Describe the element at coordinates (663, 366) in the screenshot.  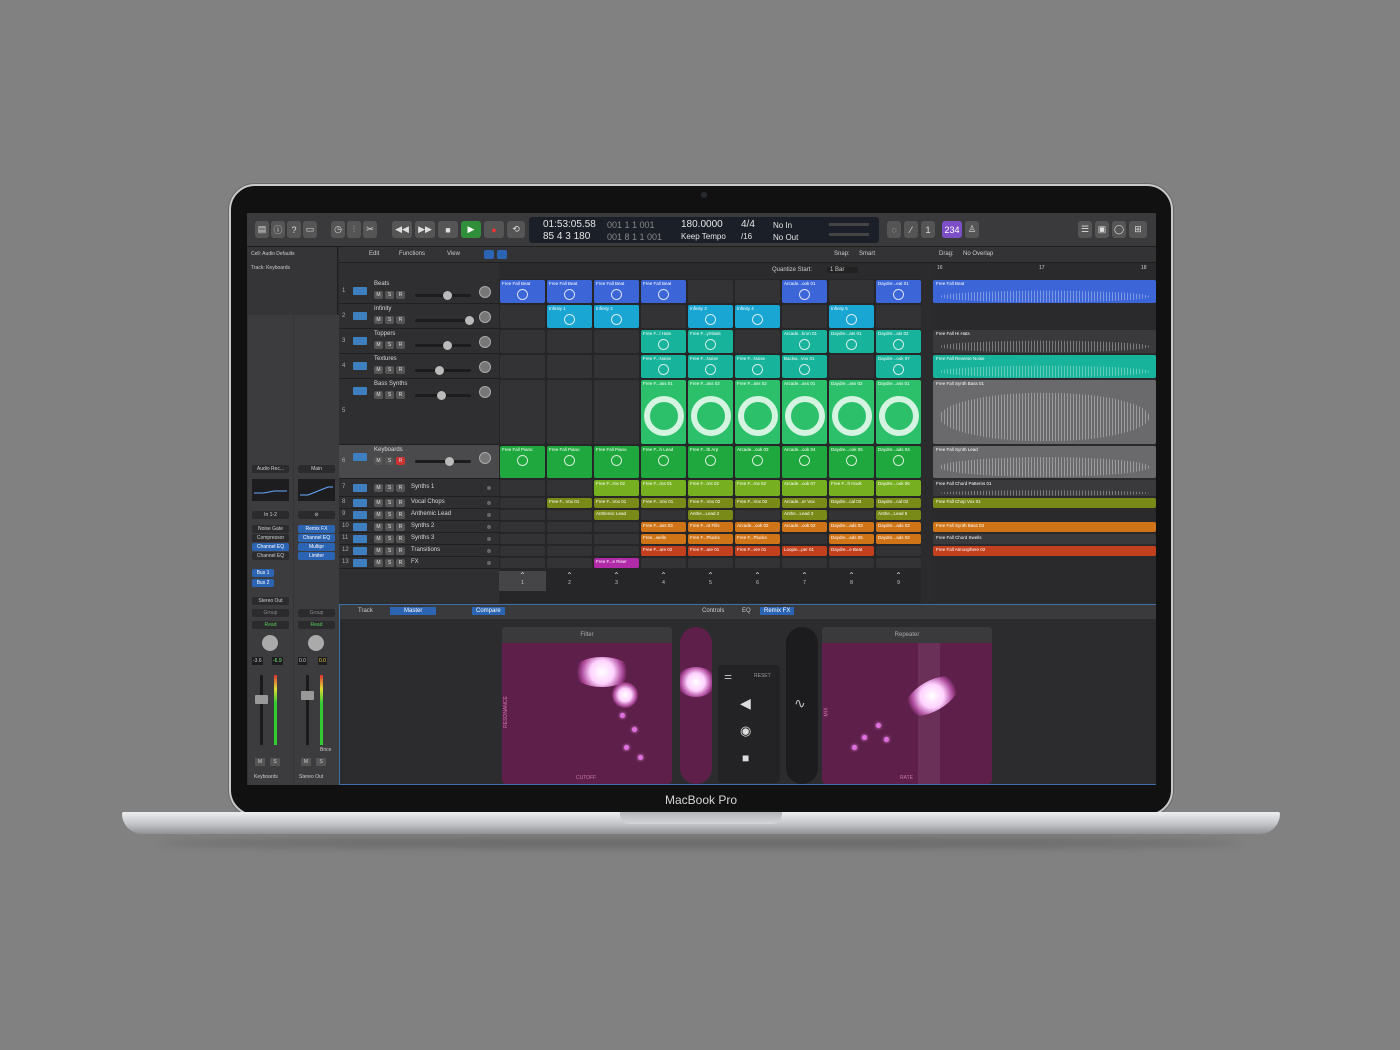
I see `loop-cell: Free F...Noise` at that location.